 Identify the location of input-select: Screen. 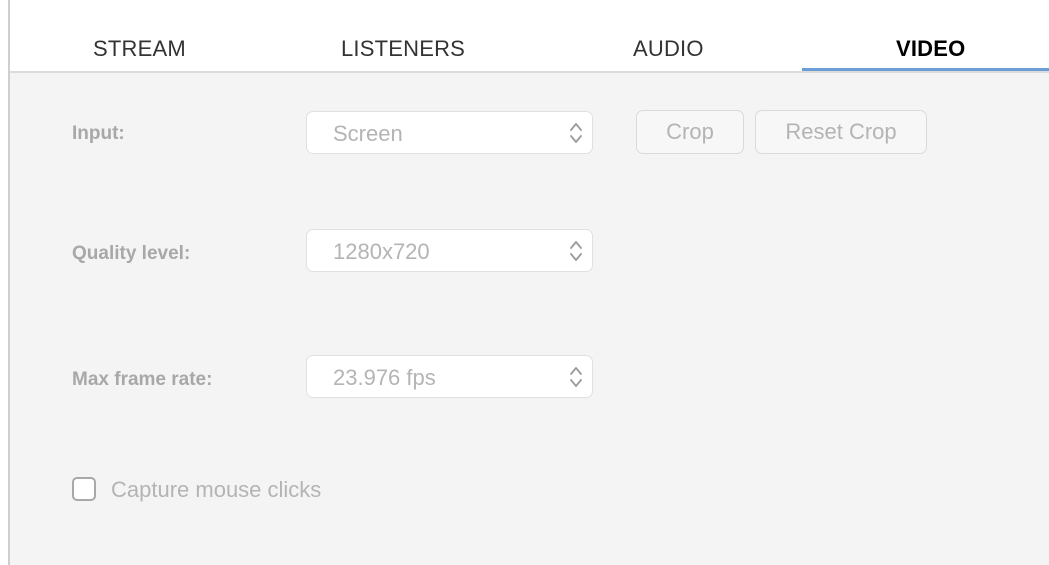
(449, 132).